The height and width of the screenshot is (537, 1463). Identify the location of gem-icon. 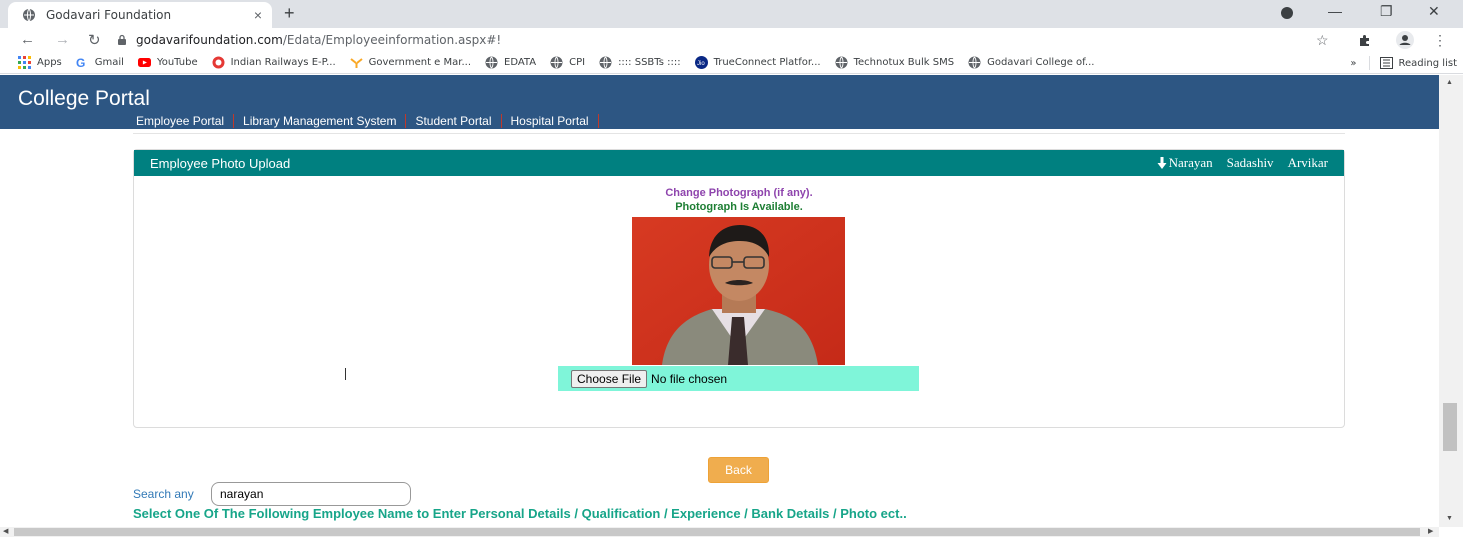
(356, 63).